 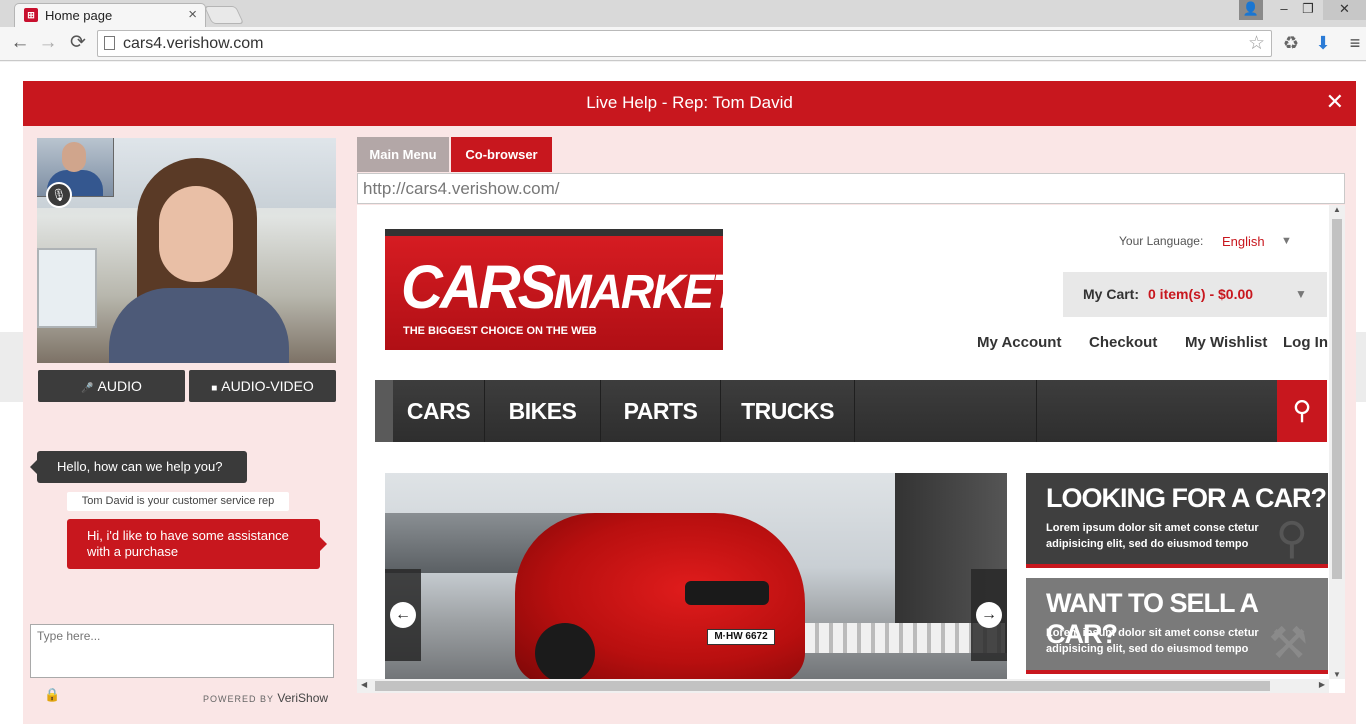 What do you see at coordinates (403, 154) in the screenshot?
I see `tab-main-menu: Main Menu` at bounding box center [403, 154].